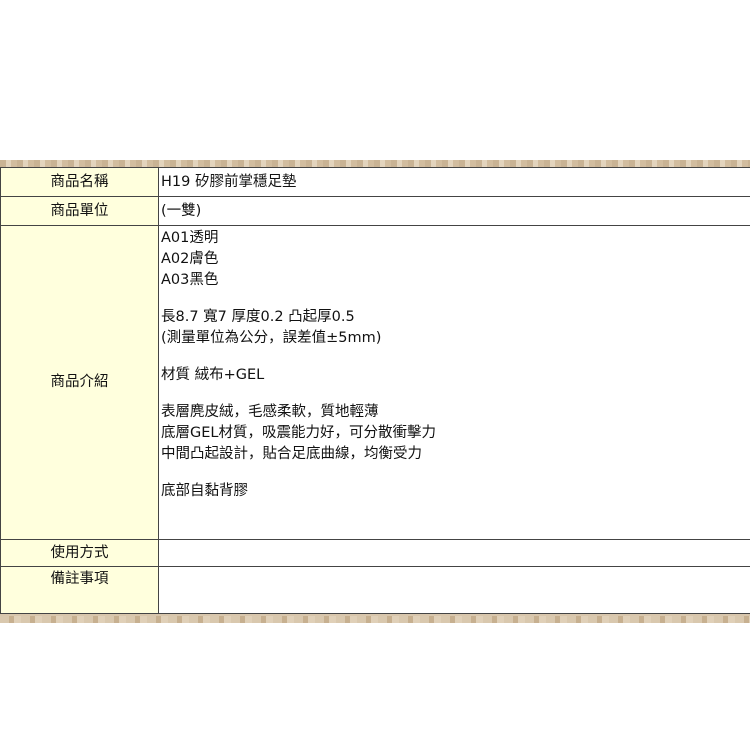  What do you see at coordinates (79, 553) in the screenshot?
I see `usage-label: 使用方式` at bounding box center [79, 553].